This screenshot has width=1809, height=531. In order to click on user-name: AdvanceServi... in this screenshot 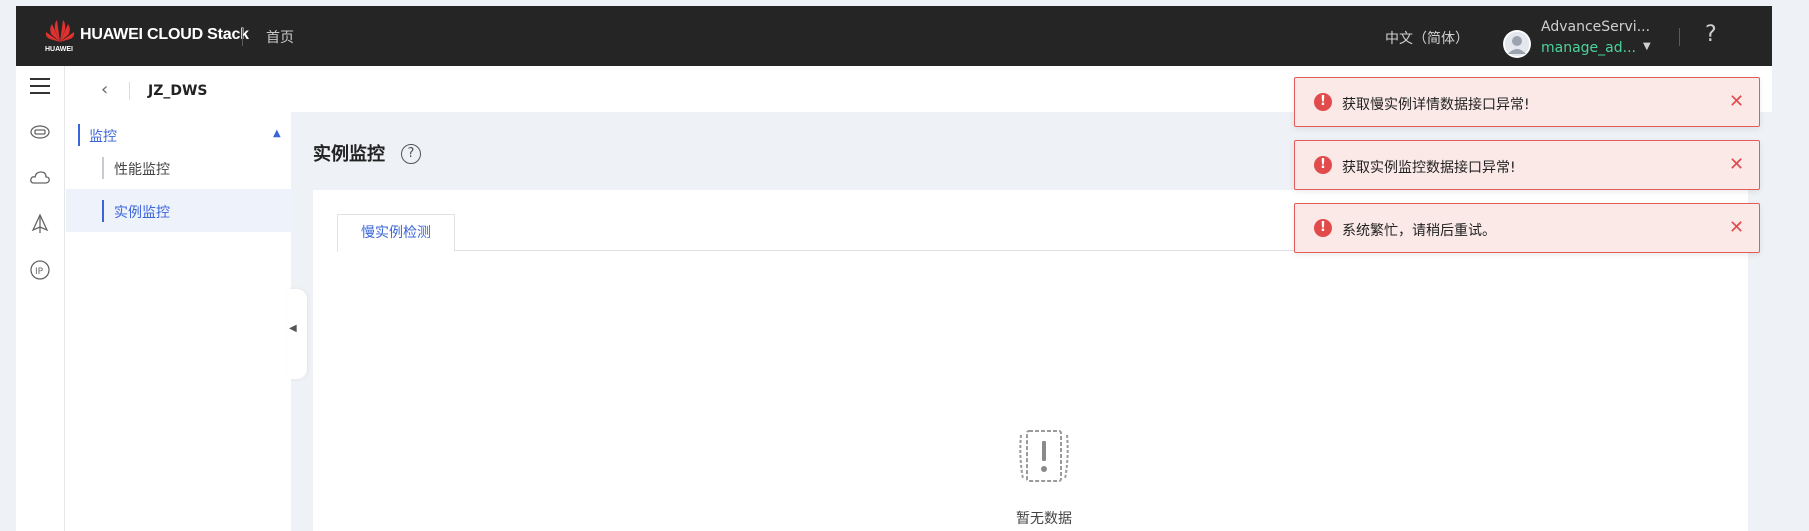, I will do `click(1595, 27)`.